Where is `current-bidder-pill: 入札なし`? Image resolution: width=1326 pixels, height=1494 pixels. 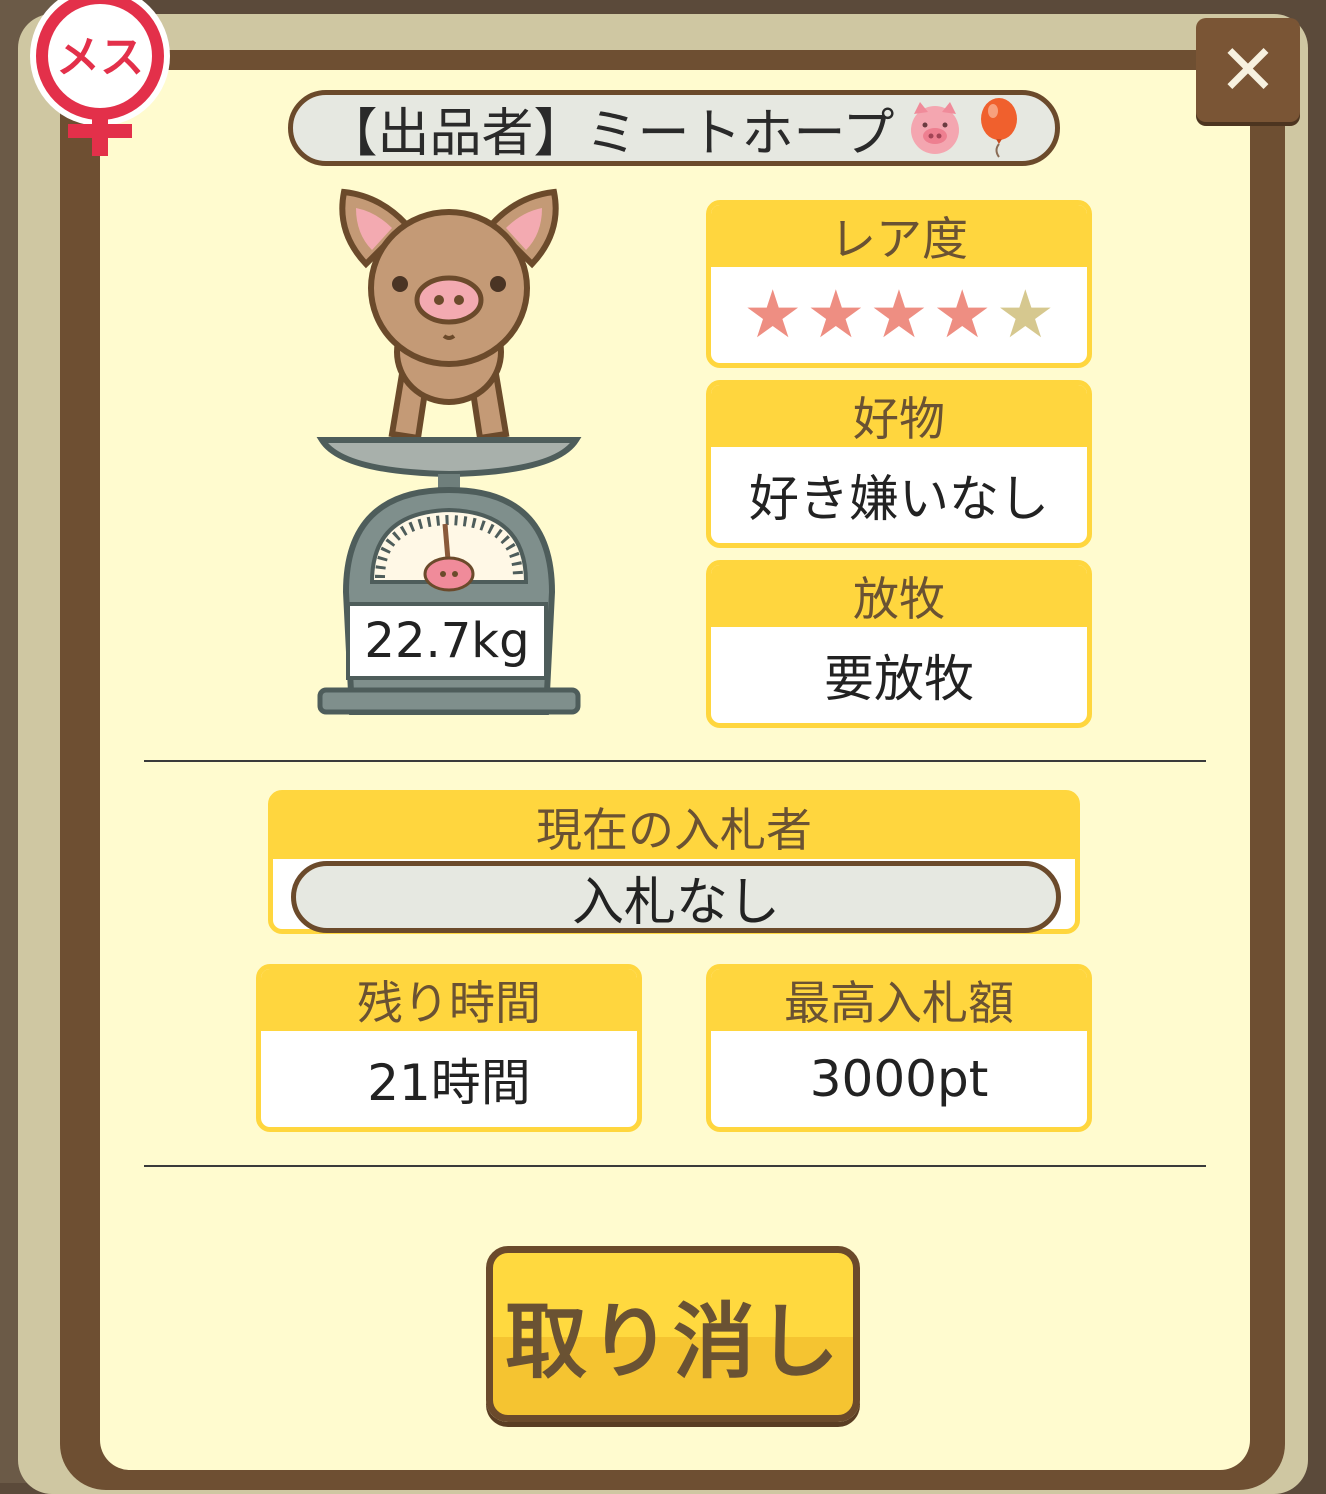
current-bidder-pill: 入札なし is located at coordinates (676, 897).